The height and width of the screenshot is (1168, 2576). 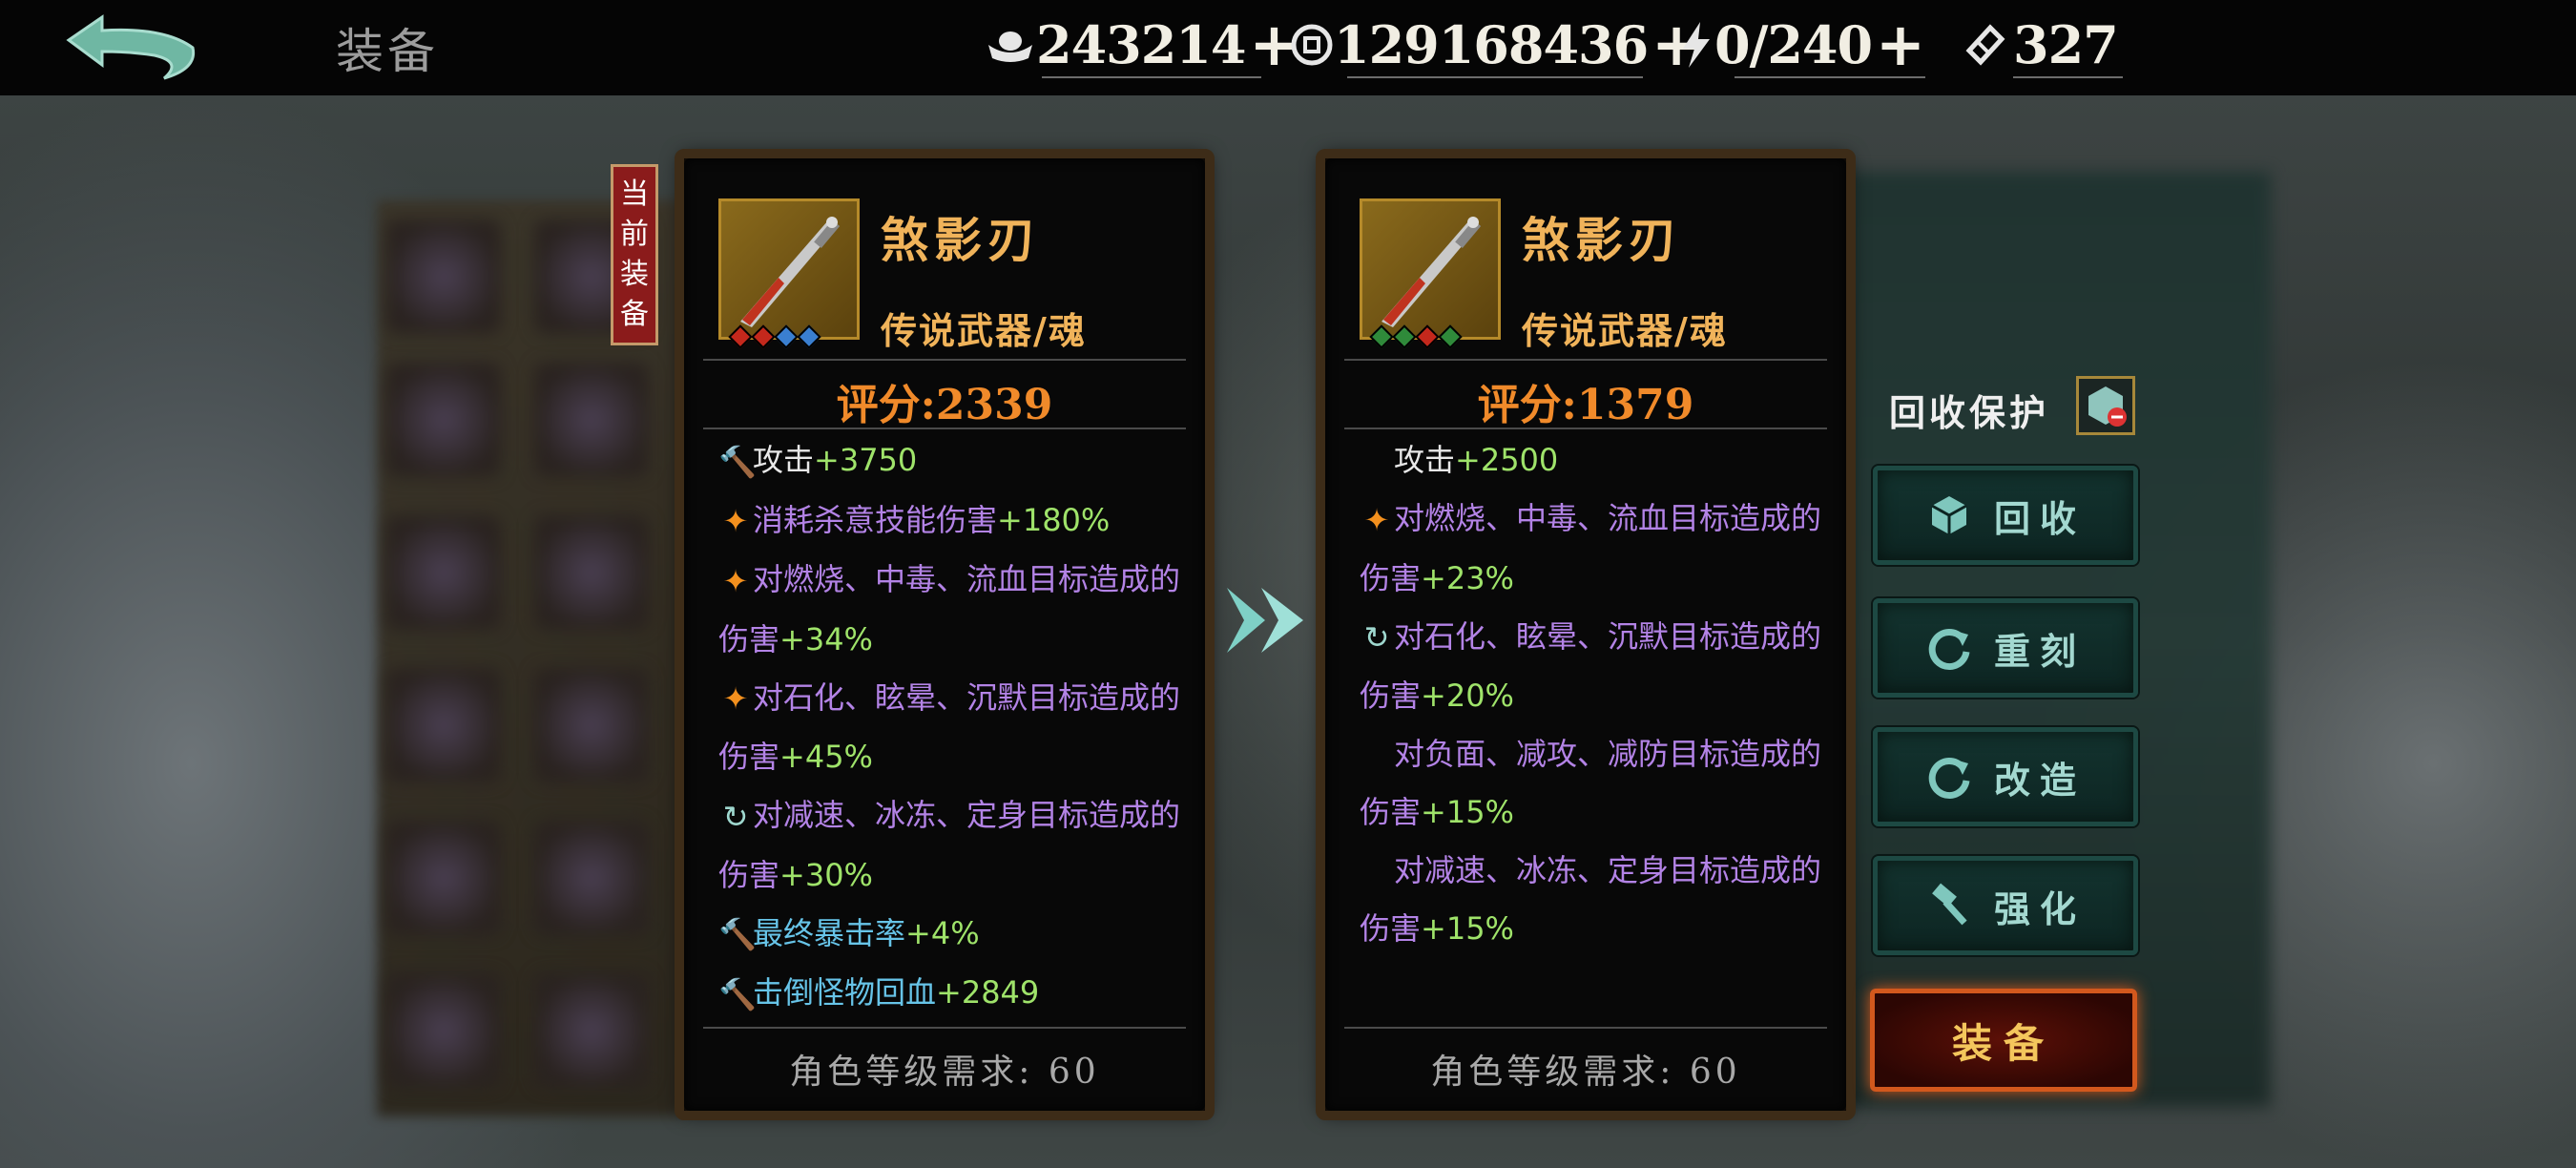 What do you see at coordinates (1949, 905) in the screenshot?
I see `hammer-icon` at bounding box center [1949, 905].